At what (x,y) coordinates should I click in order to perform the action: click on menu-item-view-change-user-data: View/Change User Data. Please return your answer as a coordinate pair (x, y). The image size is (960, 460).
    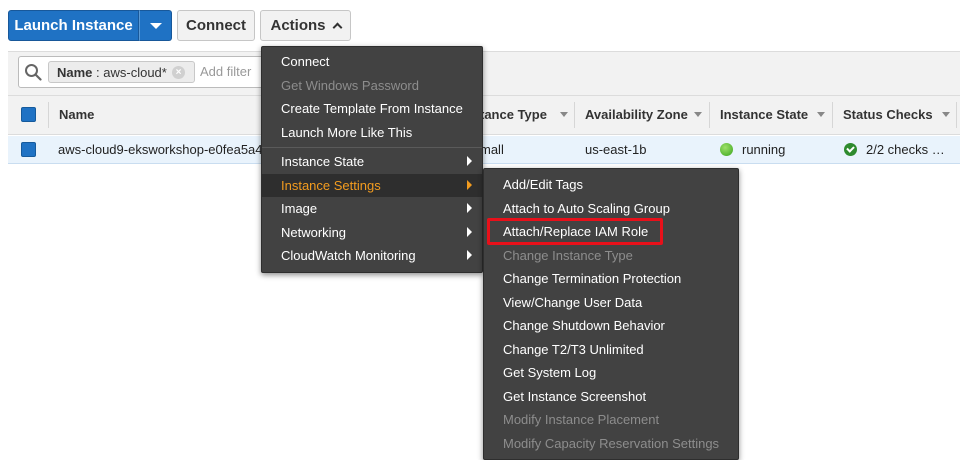
    Looking at the image, I should click on (572, 302).